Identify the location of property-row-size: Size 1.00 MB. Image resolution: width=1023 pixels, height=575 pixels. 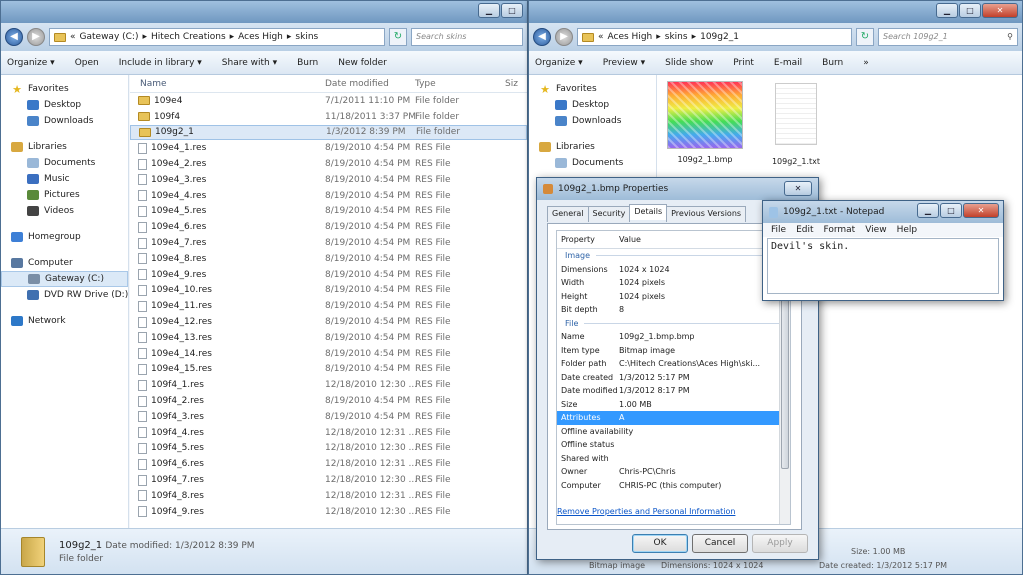
(673, 405).